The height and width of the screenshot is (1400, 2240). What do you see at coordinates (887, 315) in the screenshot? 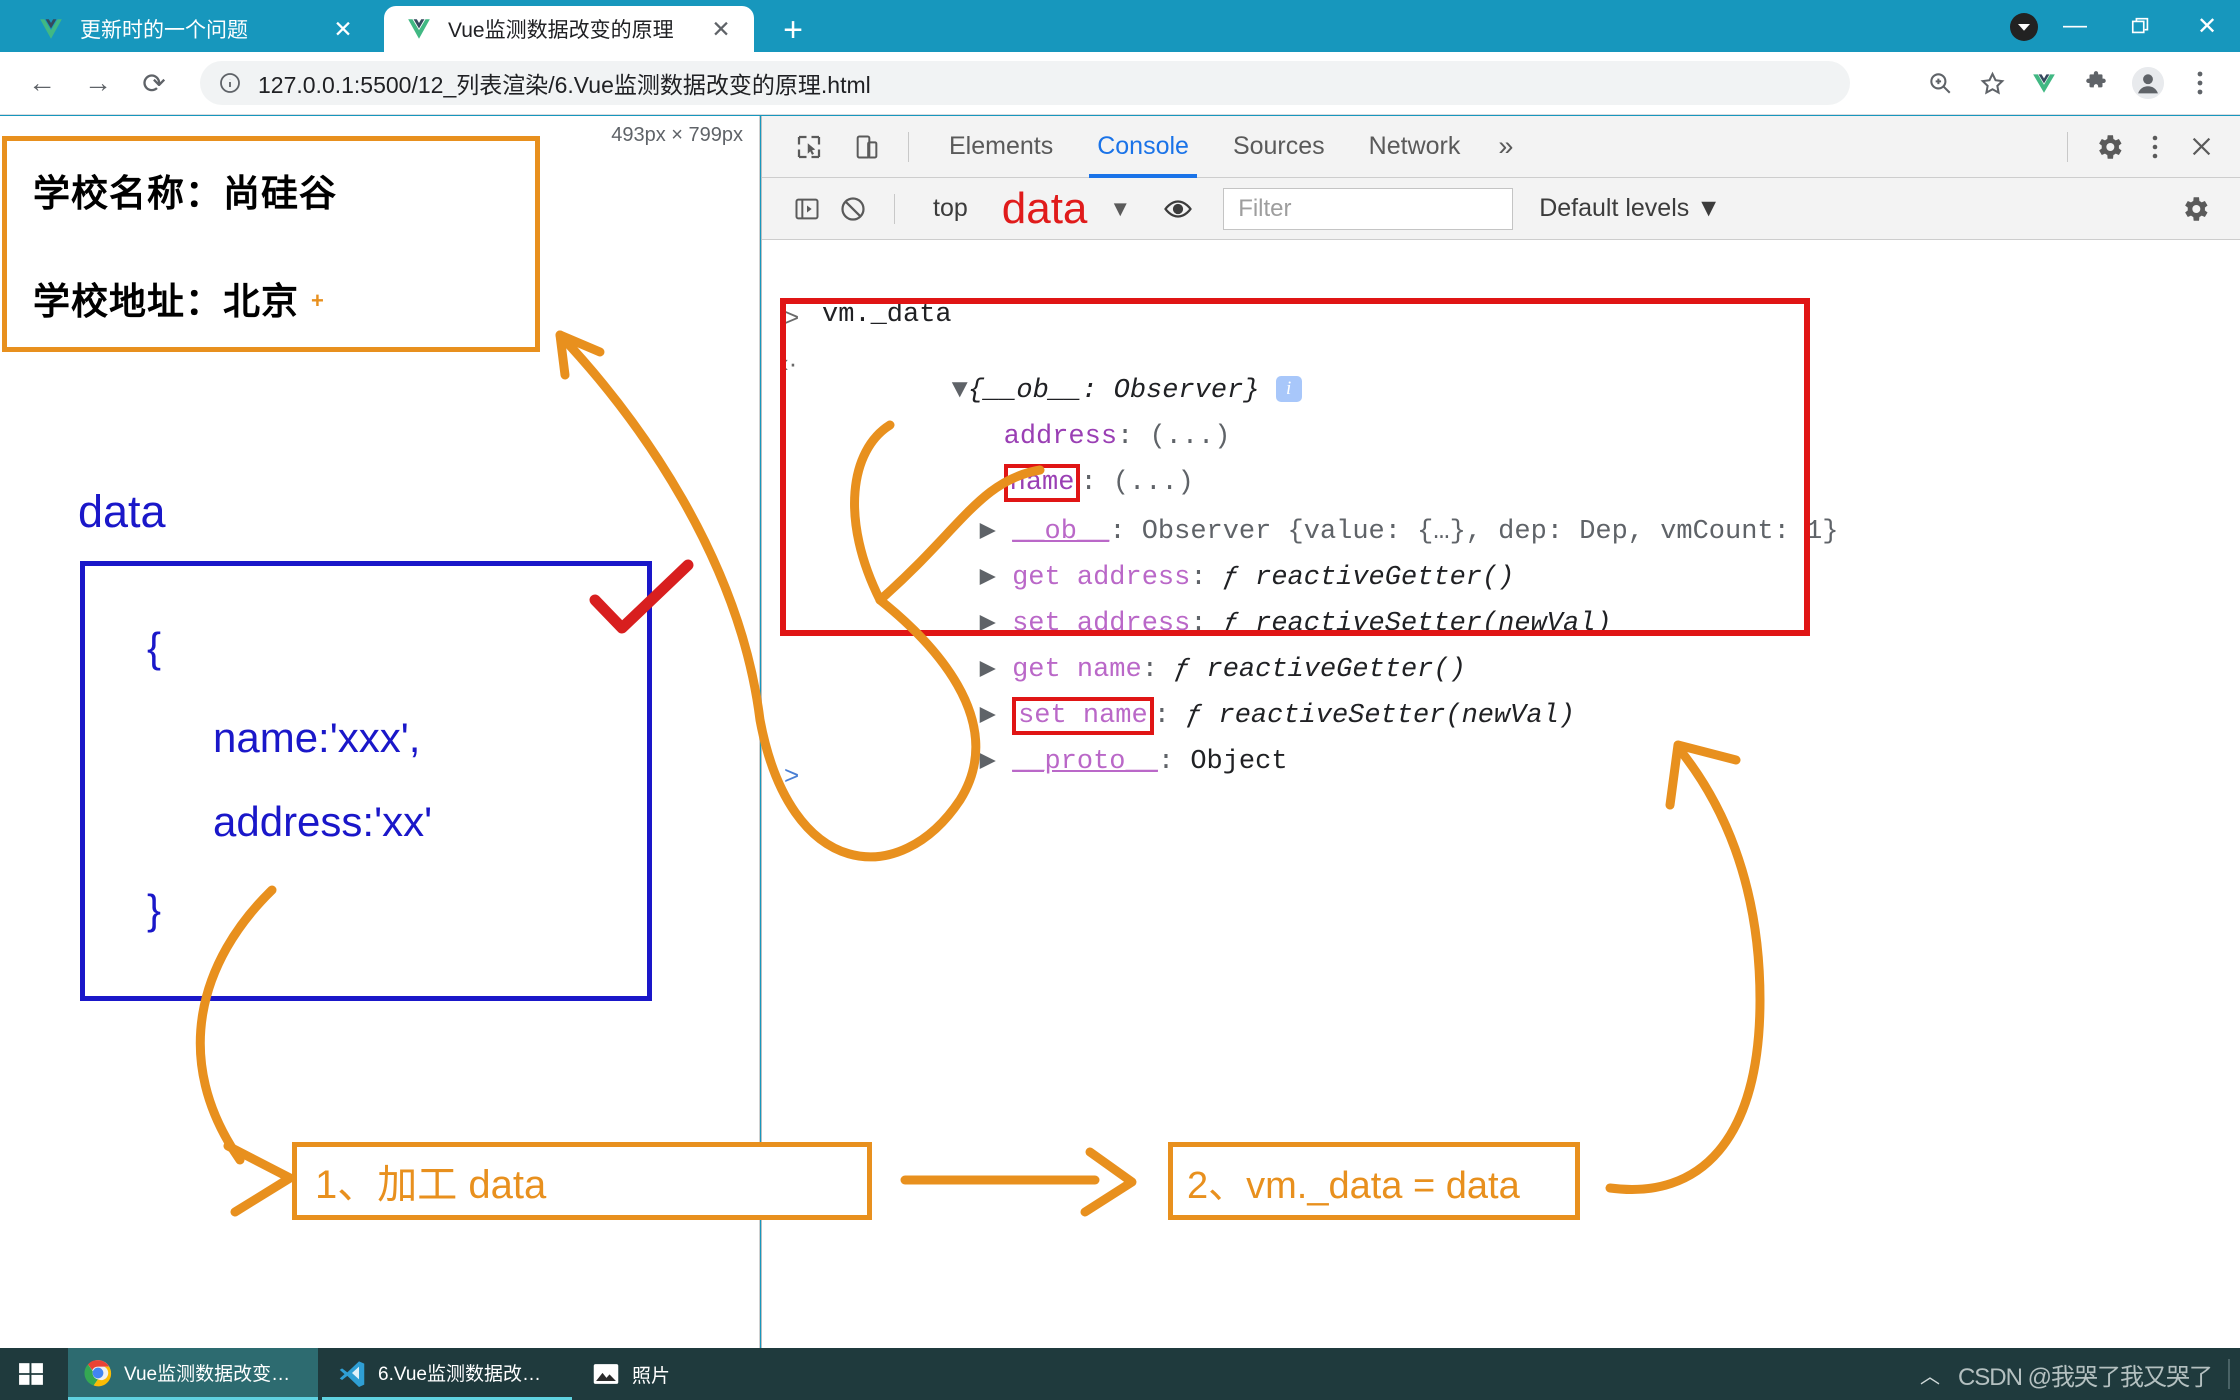
I see `console-input-expression: vm._data` at bounding box center [887, 315].